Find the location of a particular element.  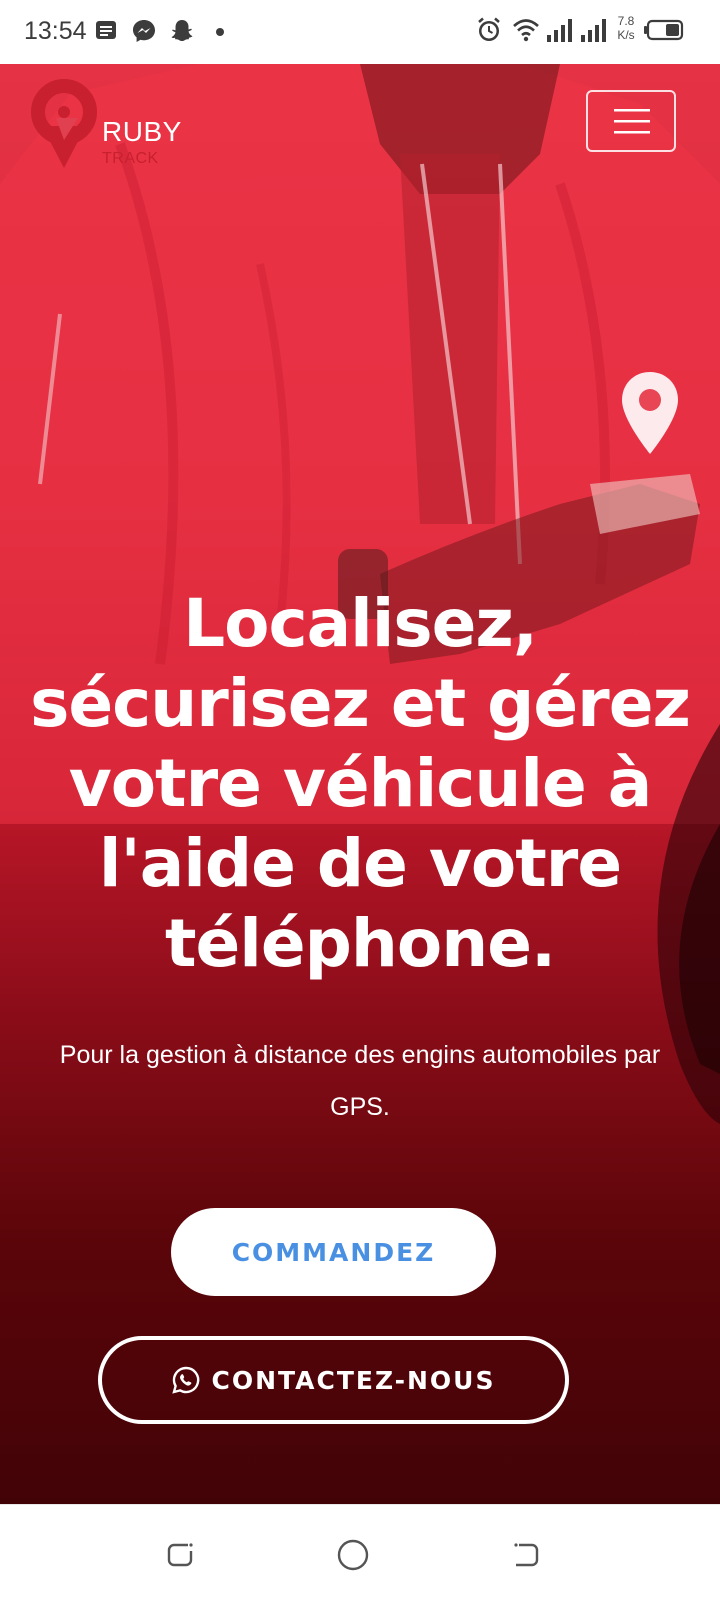

hamburger-icon is located at coordinates (632, 121).